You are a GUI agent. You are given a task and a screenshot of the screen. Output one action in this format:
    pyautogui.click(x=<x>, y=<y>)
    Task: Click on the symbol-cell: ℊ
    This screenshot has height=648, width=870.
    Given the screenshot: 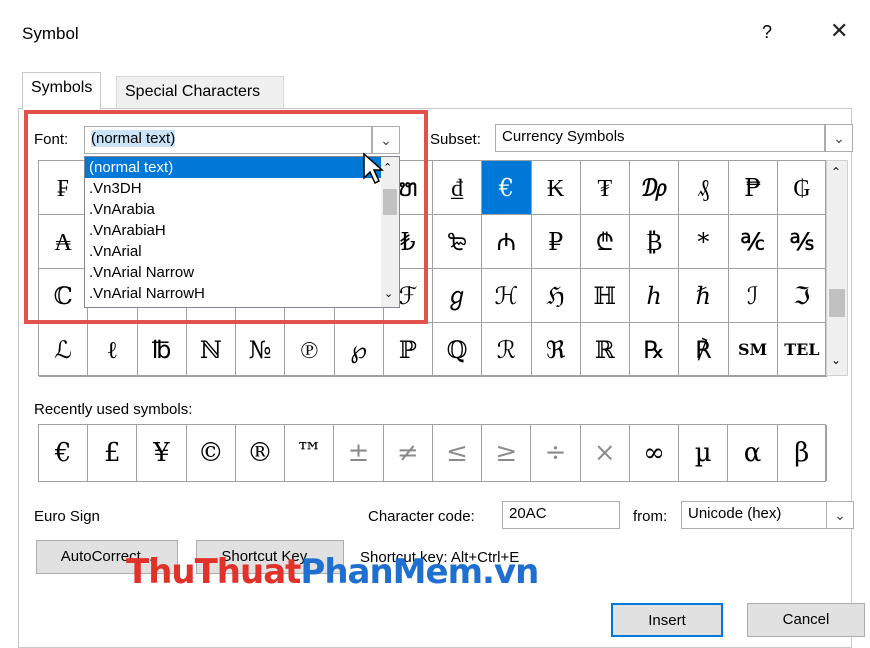 What is the action you would take?
    pyautogui.click(x=458, y=296)
    